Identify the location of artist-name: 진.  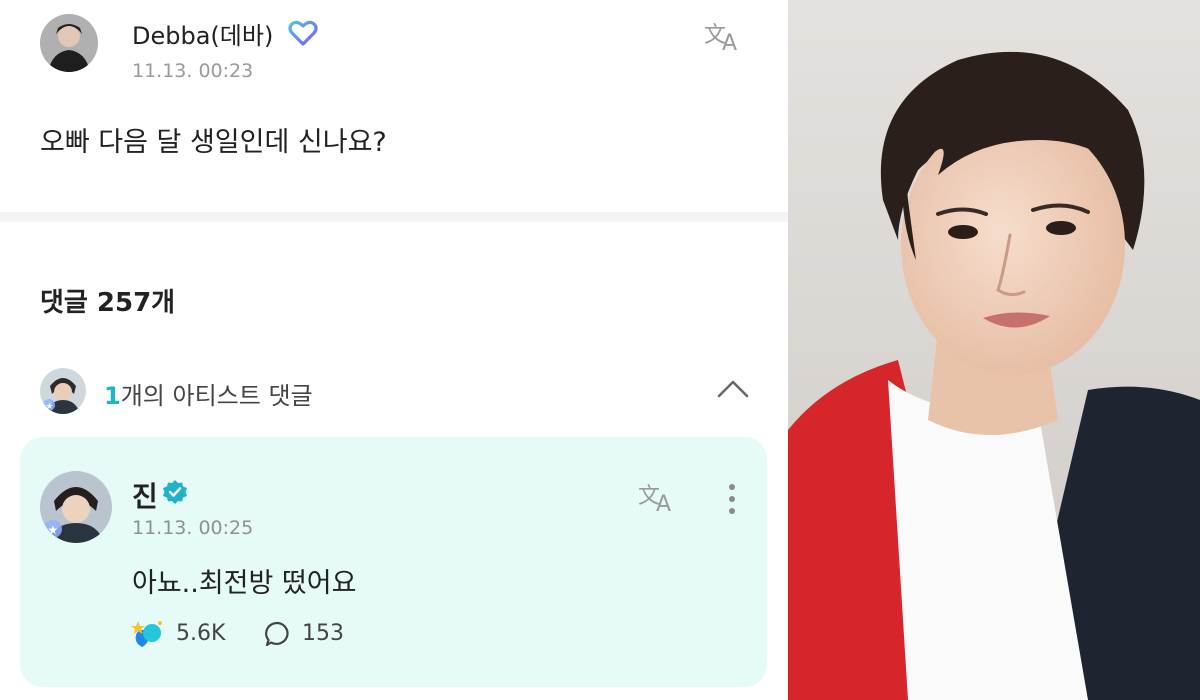
(145, 495).